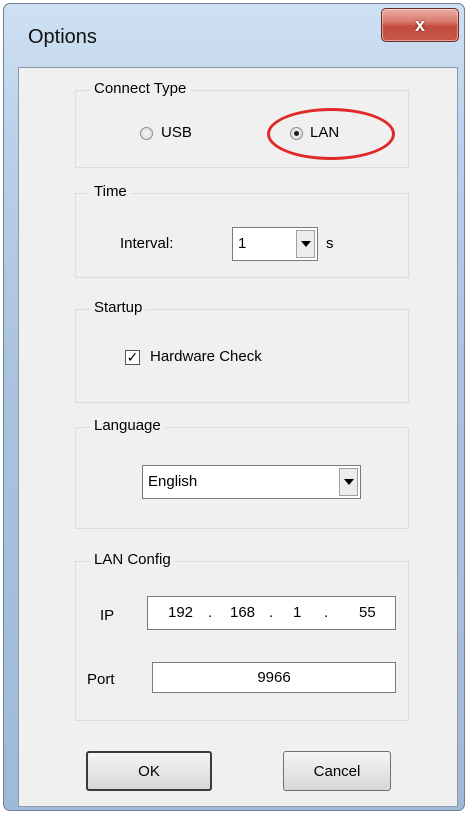 This screenshot has height=814, width=468. Describe the element at coordinates (146, 133) in the screenshot. I see `usb-radio` at that location.